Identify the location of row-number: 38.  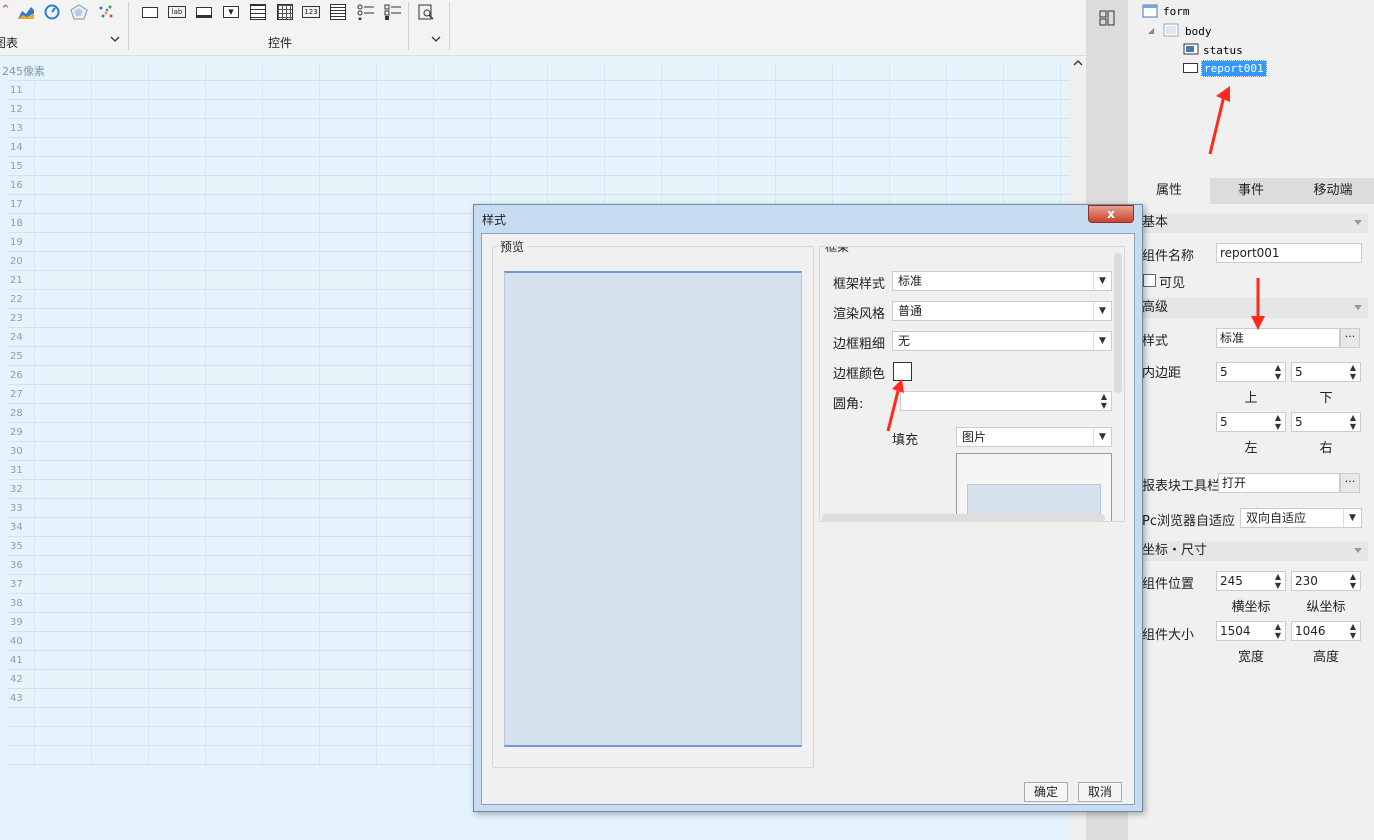
(16, 603).